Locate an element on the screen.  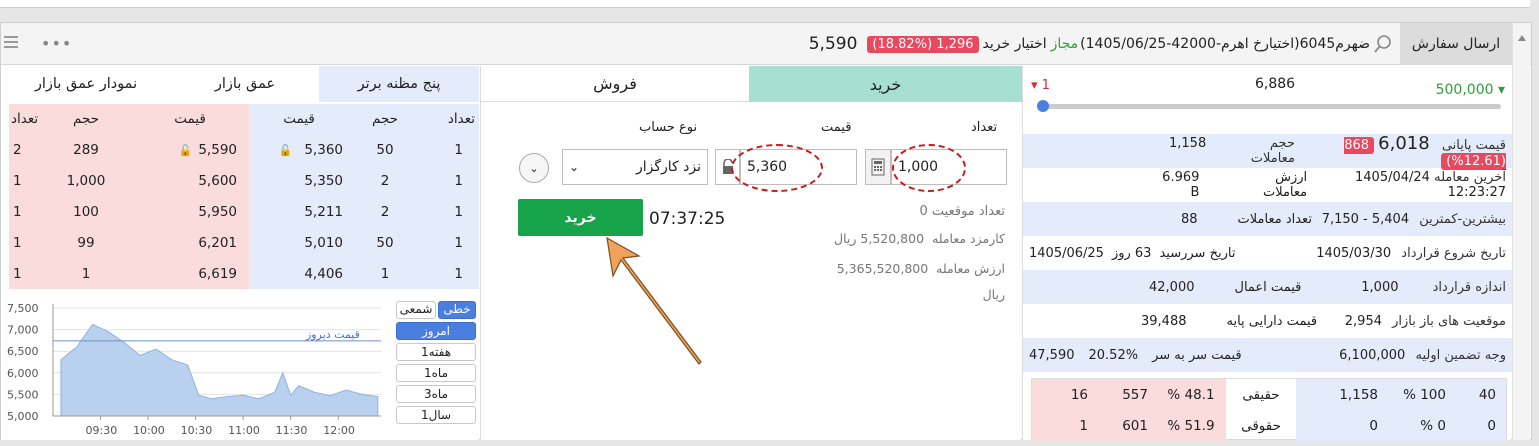
order-book-row: 11,0005,600🔓5,35021 is located at coordinates (244, 180).